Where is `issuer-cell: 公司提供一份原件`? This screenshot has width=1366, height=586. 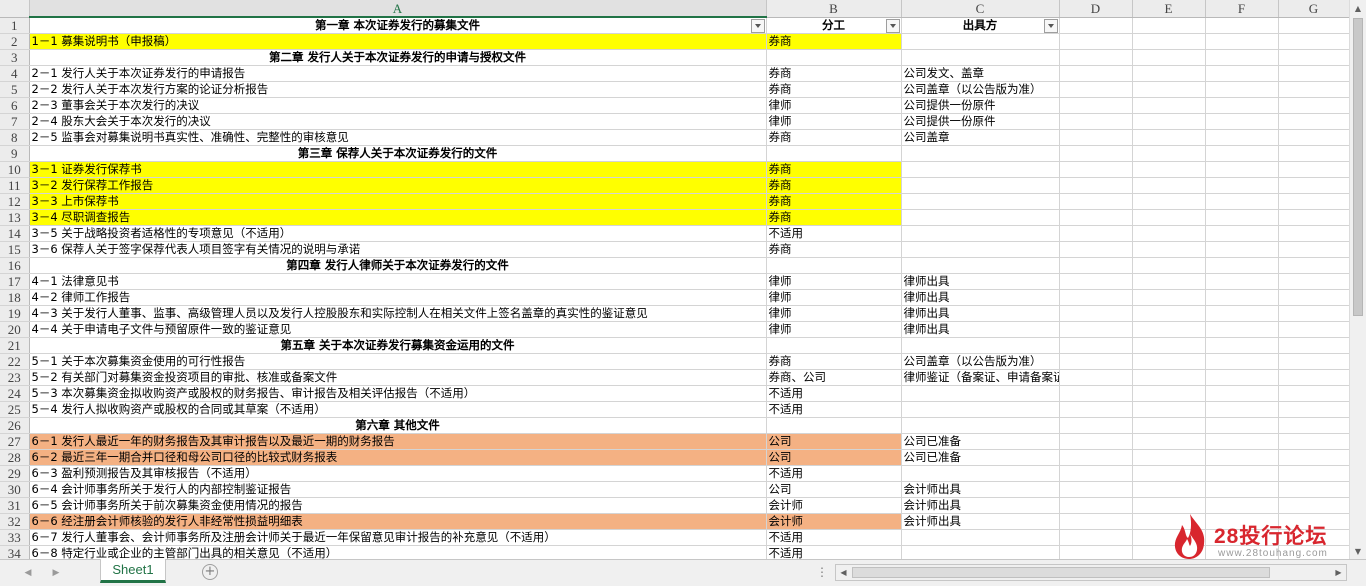
issuer-cell: 公司提供一份原件 is located at coordinates (980, 121).